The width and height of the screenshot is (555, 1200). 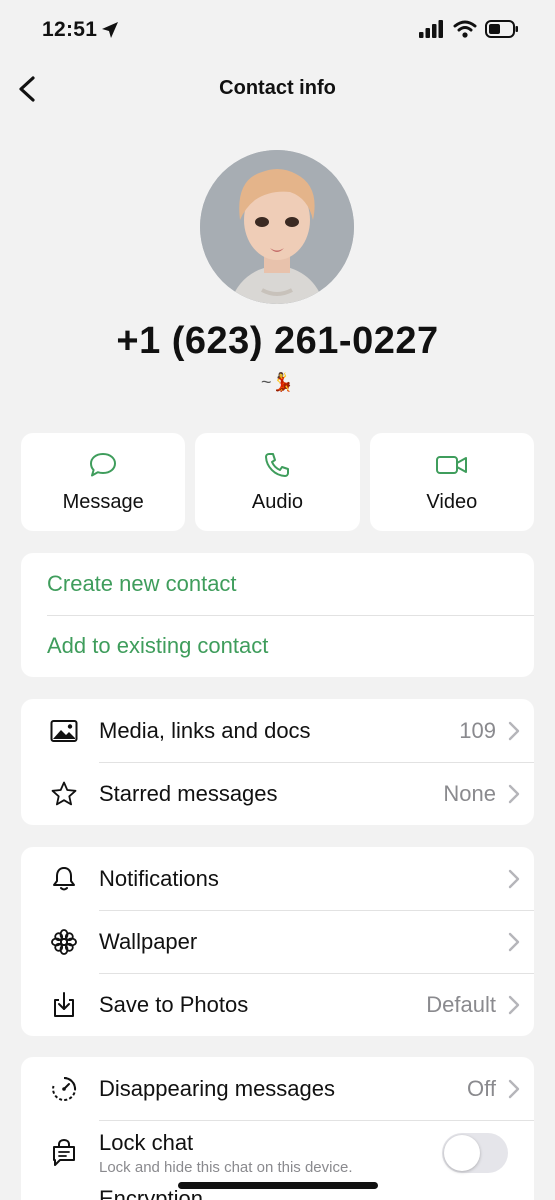 I want to click on disappearing-value: Off, so click(x=481, y=1088).